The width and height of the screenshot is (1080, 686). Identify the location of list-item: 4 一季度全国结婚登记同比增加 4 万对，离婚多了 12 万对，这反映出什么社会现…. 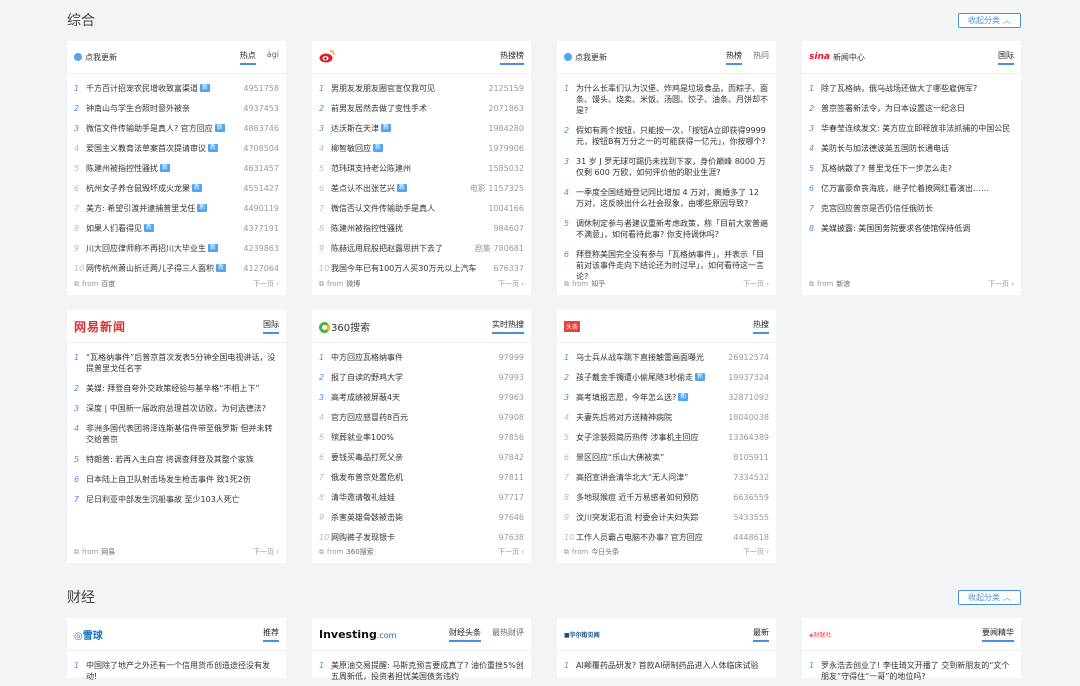
(666, 197).